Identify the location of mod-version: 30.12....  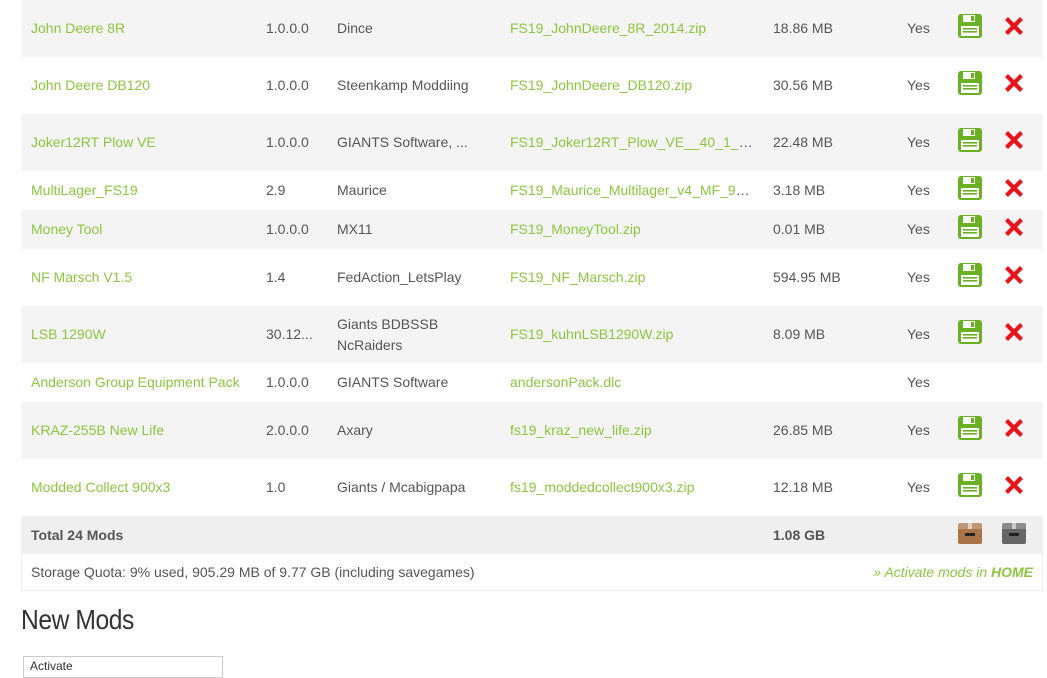
(289, 334).